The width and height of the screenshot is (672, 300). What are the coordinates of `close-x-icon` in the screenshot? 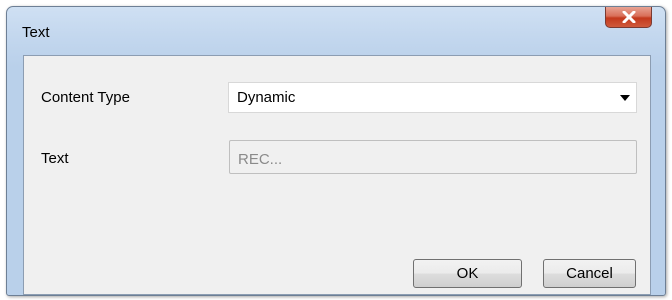 It's located at (629, 17).